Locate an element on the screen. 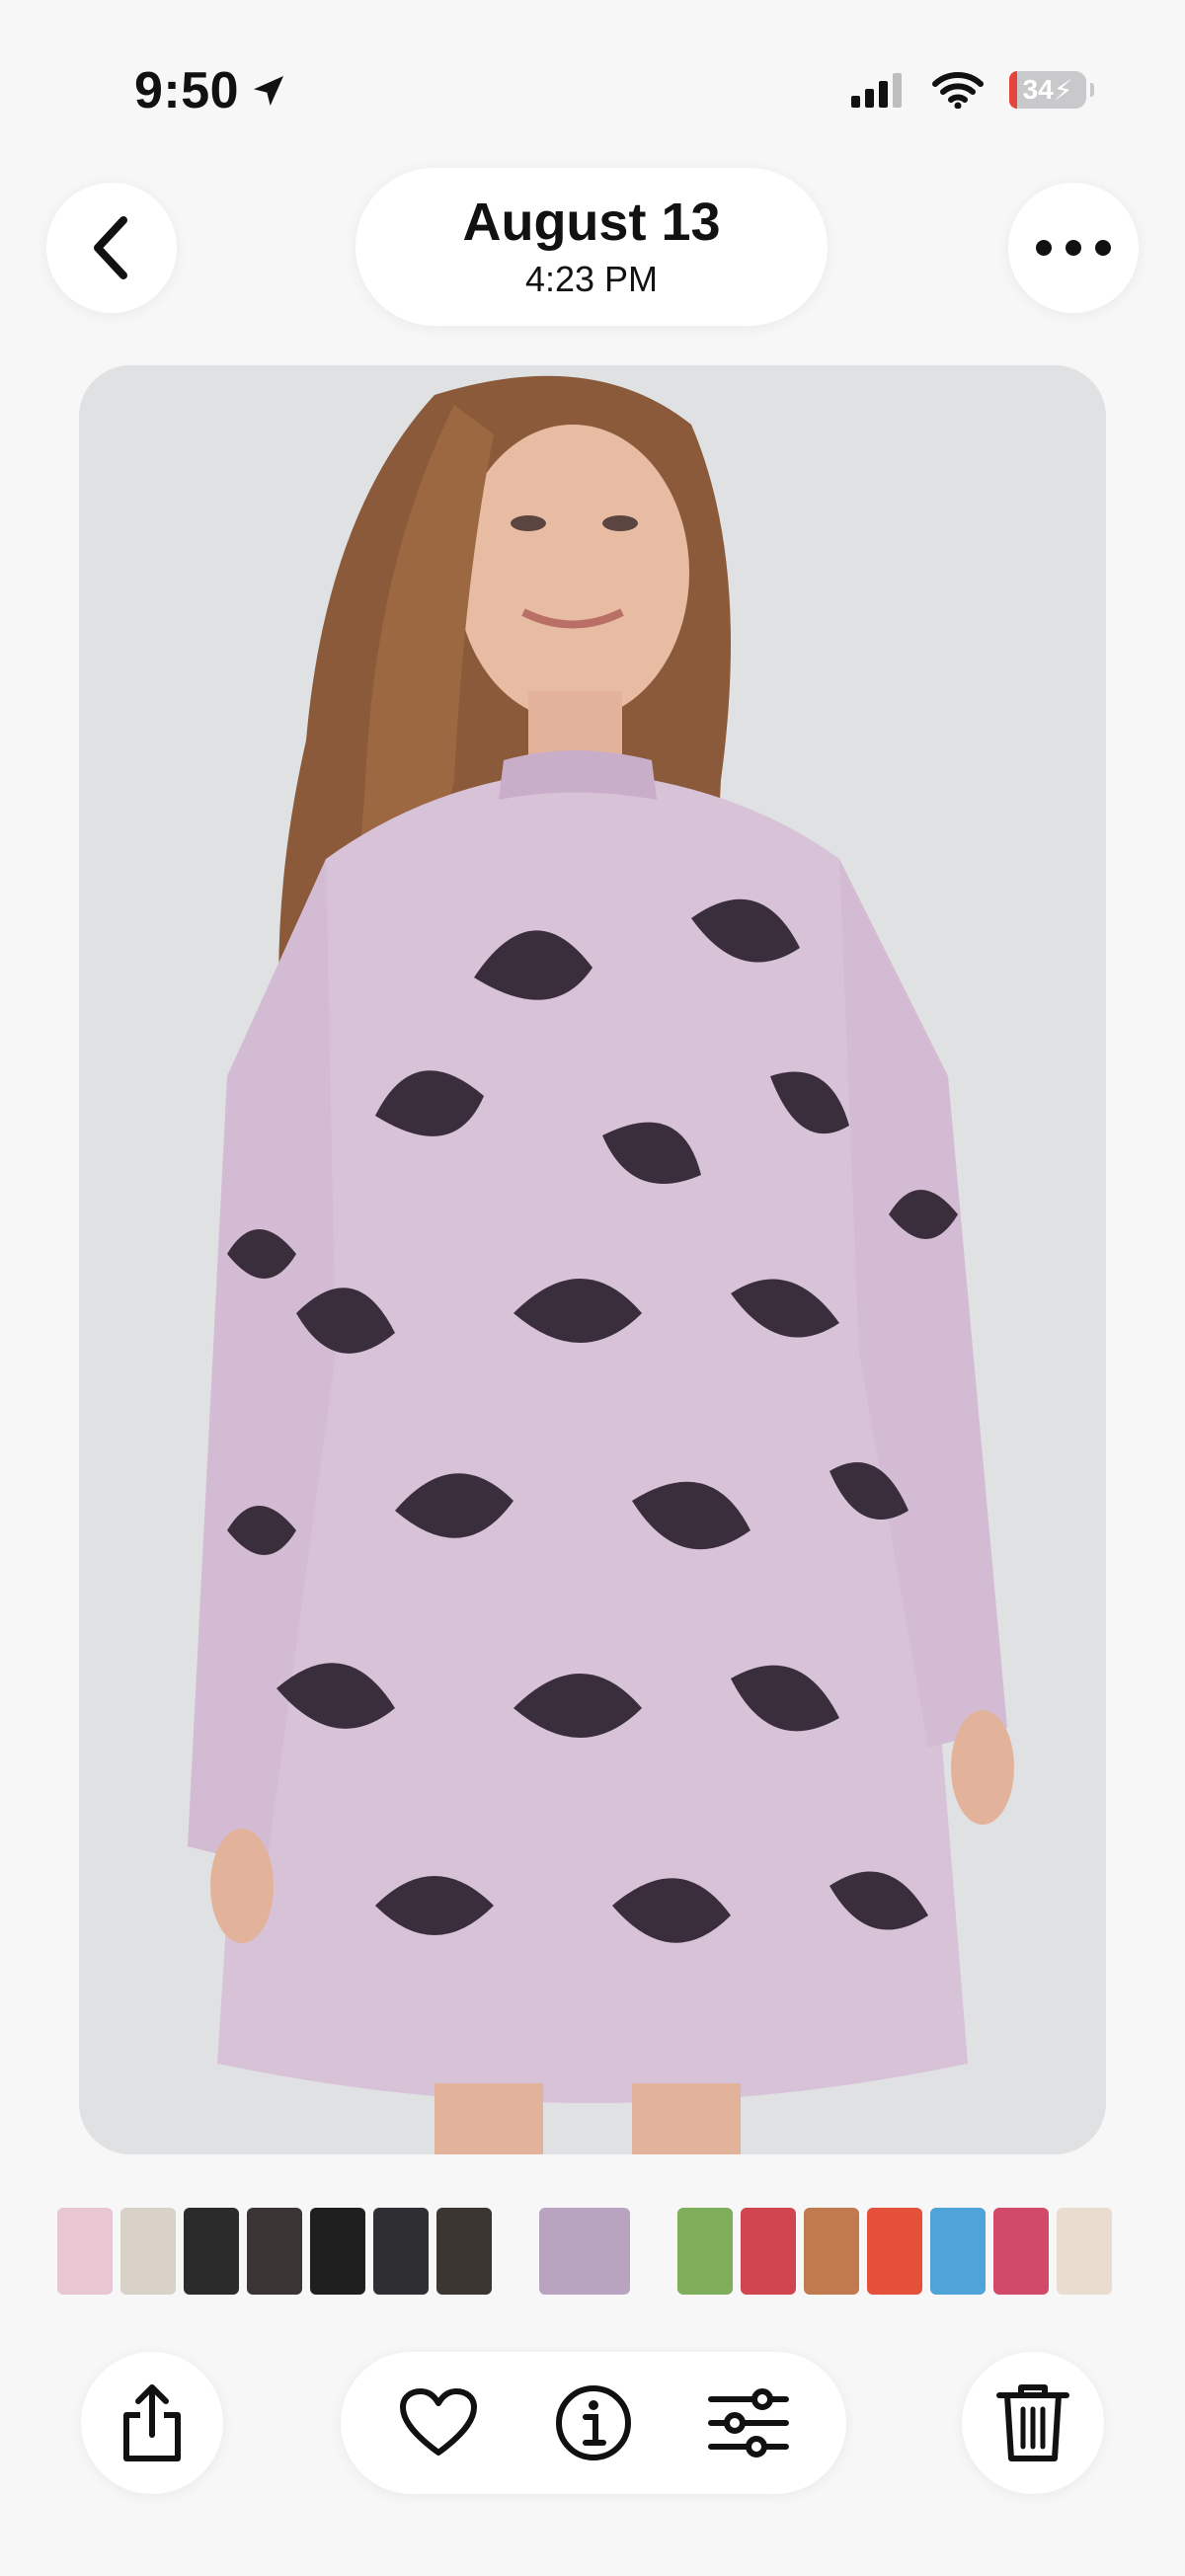 This screenshot has height=2576, width=1185. trash-icon is located at coordinates (1033, 2422).